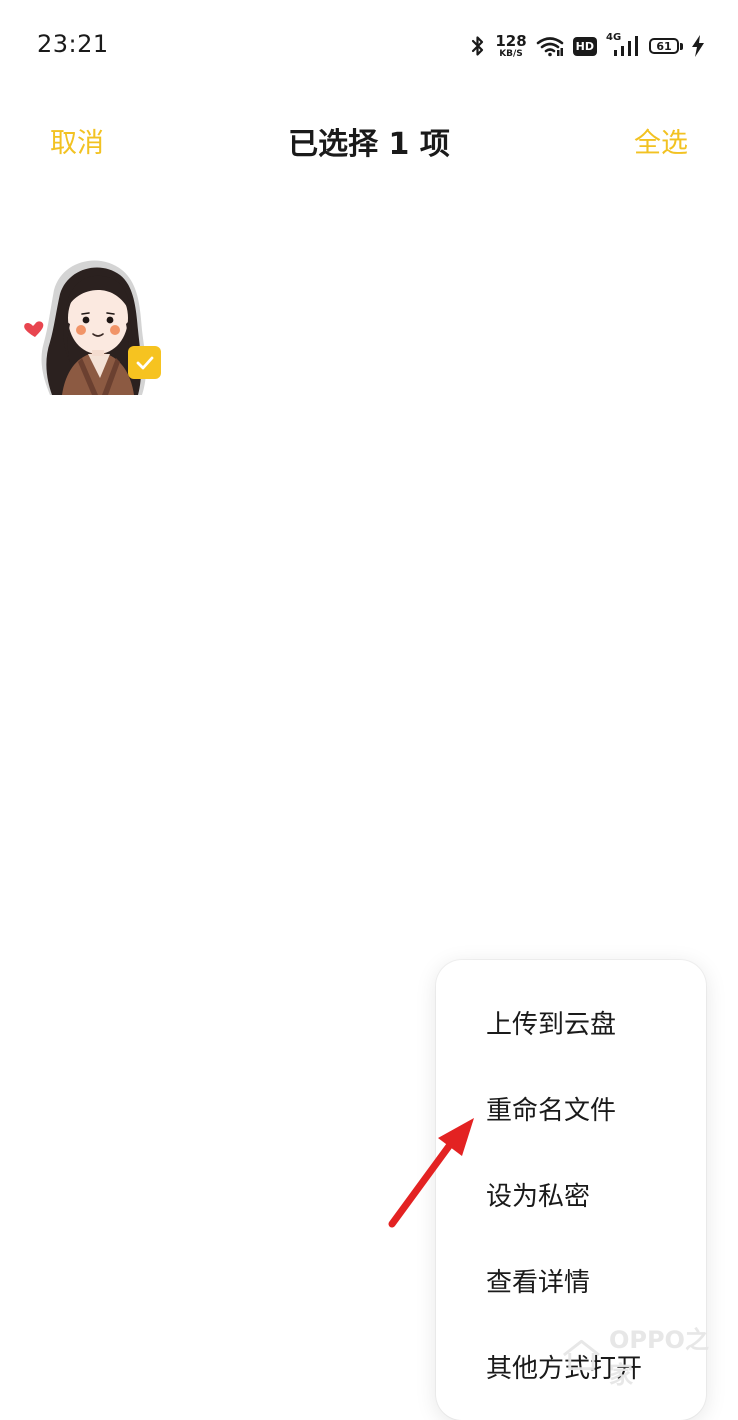  What do you see at coordinates (435, 1172) in the screenshot?
I see `annotation-arrow-icon` at bounding box center [435, 1172].